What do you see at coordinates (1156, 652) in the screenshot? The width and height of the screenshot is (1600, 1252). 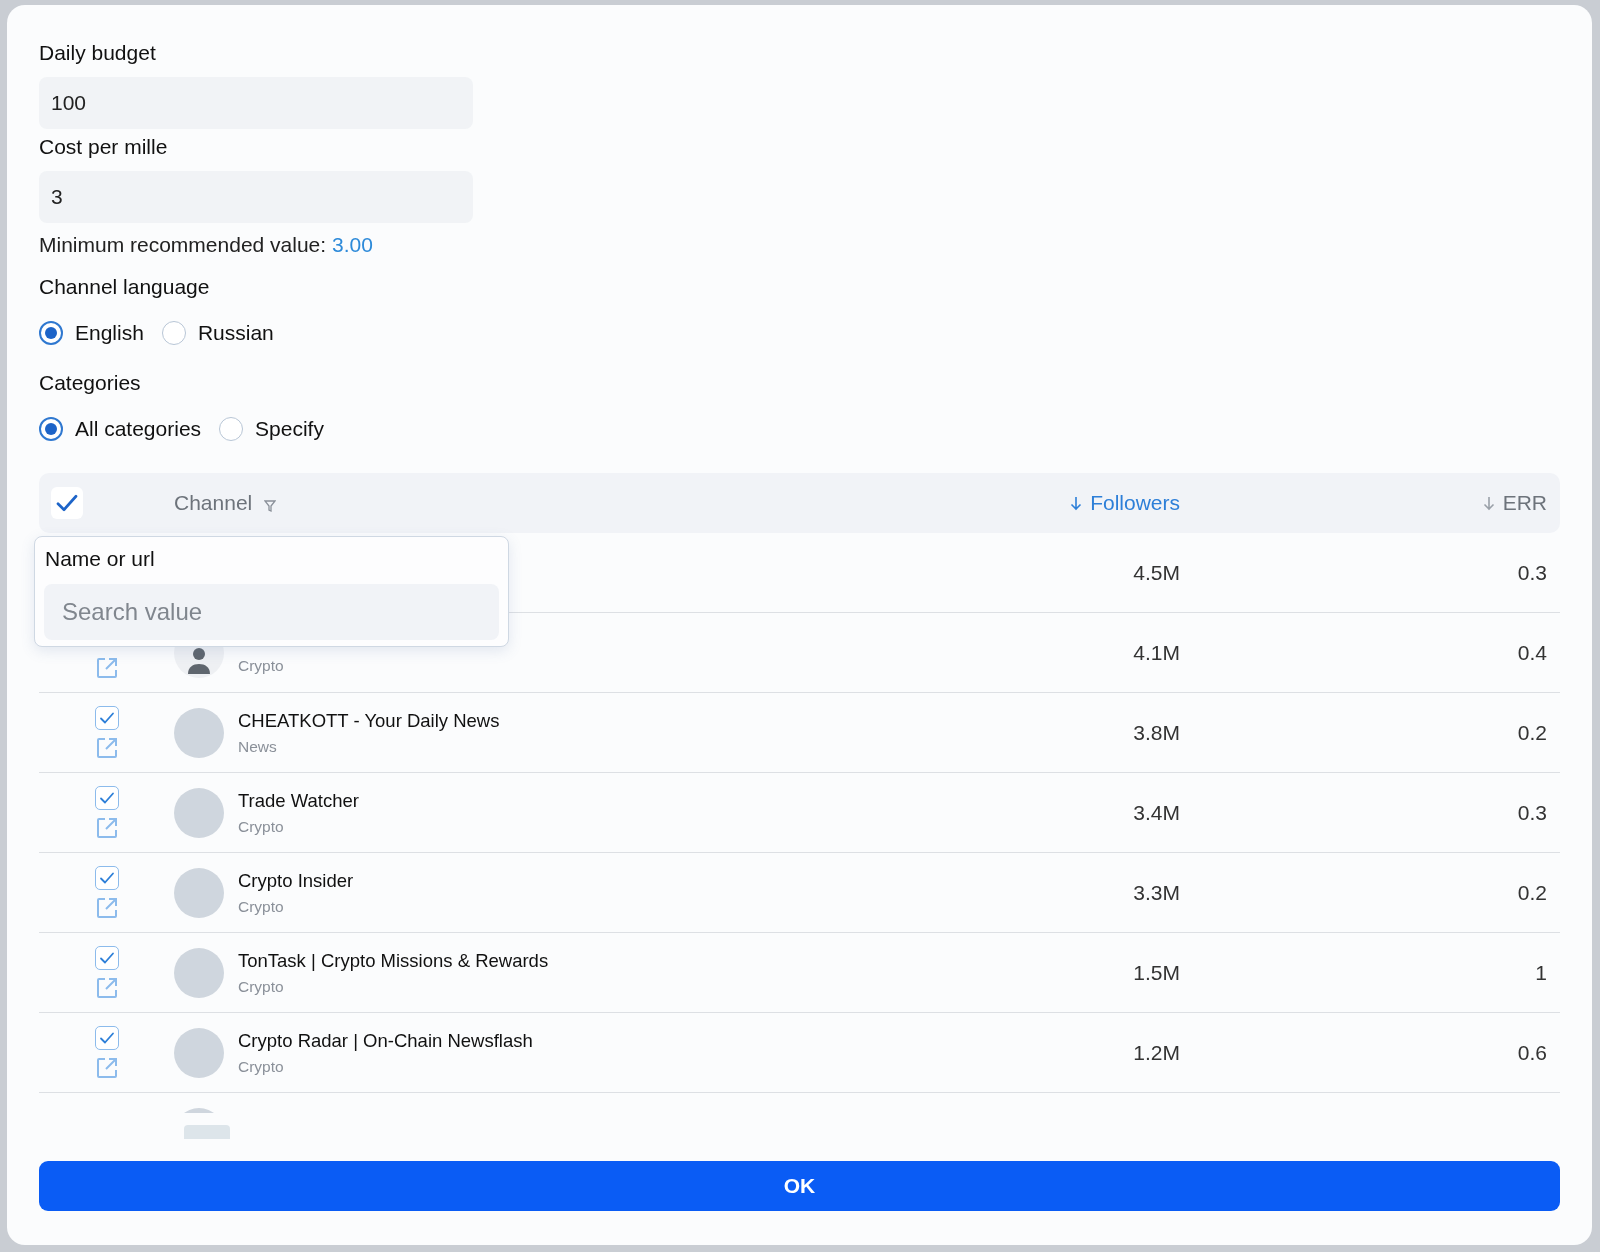 I see `followers-count: 4.1M` at bounding box center [1156, 652].